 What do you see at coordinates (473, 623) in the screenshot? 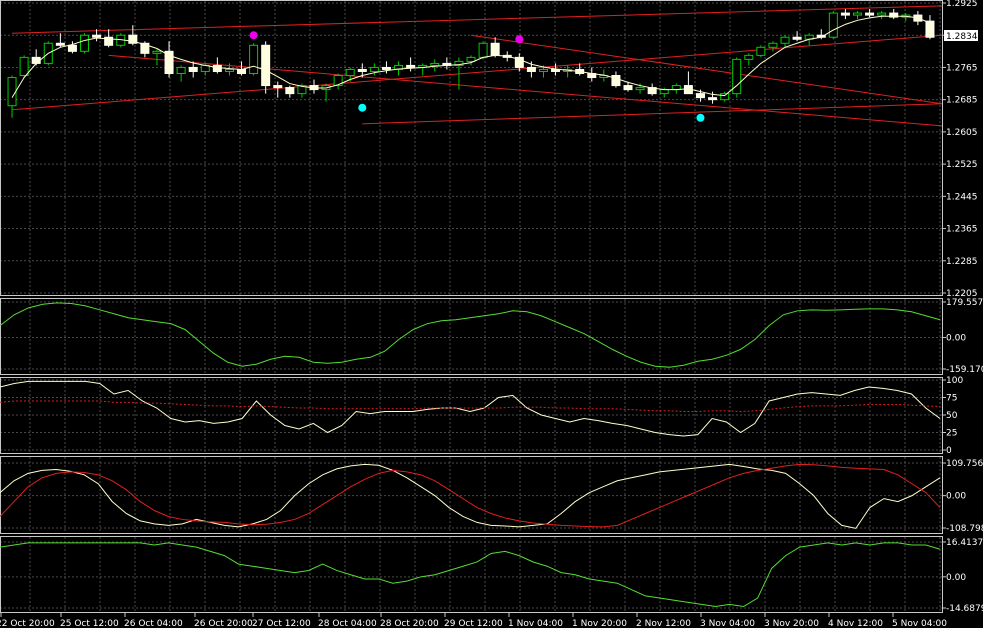
I see `x-tick-label: 29 Oct 12:00` at bounding box center [473, 623].